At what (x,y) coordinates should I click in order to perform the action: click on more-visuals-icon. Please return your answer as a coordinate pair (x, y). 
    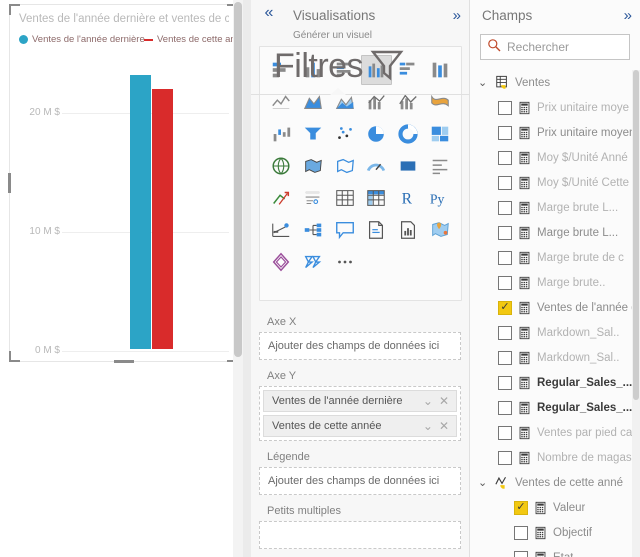
    Looking at the image, I should click on (344, 262).